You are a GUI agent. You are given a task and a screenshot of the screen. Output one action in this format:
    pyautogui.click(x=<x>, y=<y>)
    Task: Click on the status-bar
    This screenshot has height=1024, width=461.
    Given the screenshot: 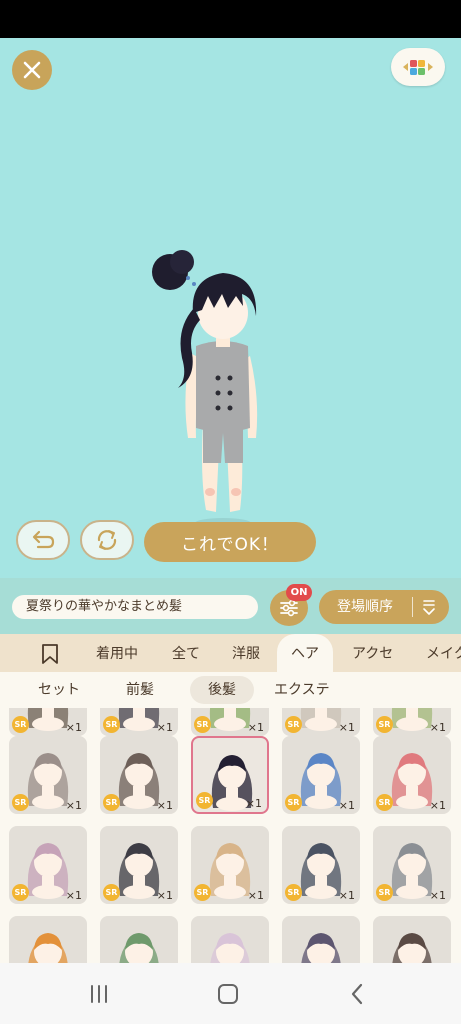 What is the action you would take?
    pyautogui.click(x=230, y=19)
    